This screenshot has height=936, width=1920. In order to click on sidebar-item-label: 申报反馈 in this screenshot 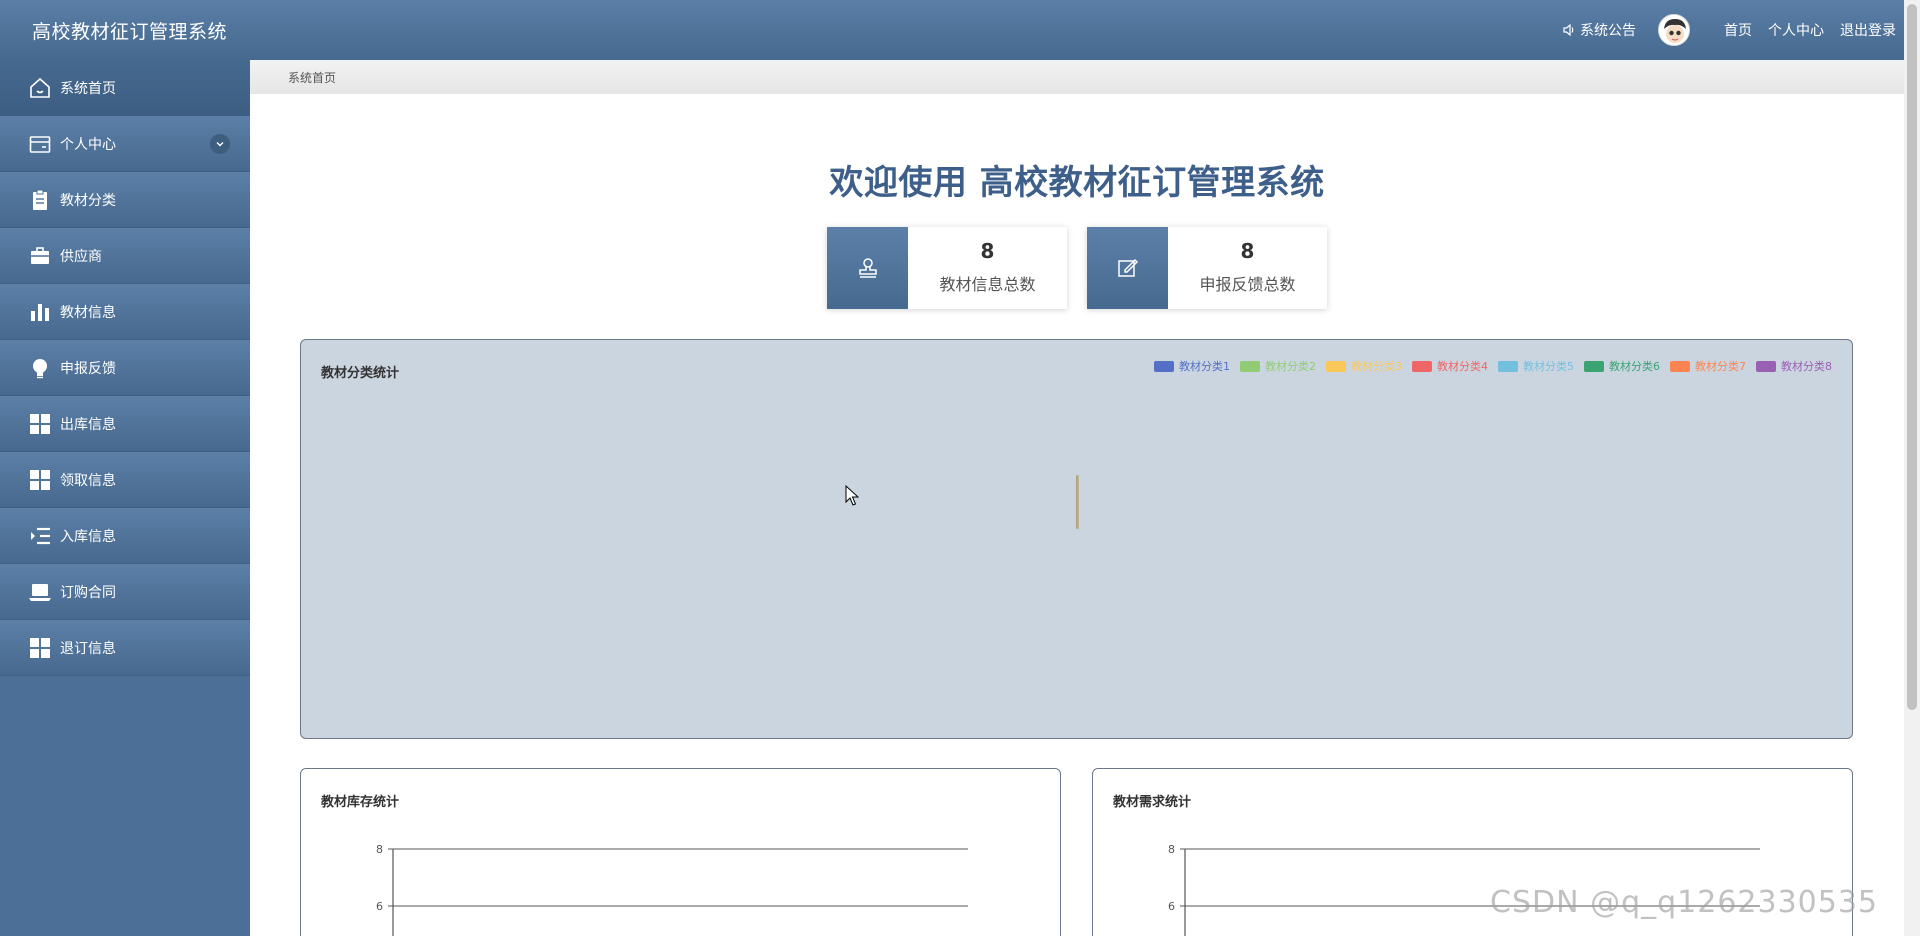, I will do `click(88, 368)`.